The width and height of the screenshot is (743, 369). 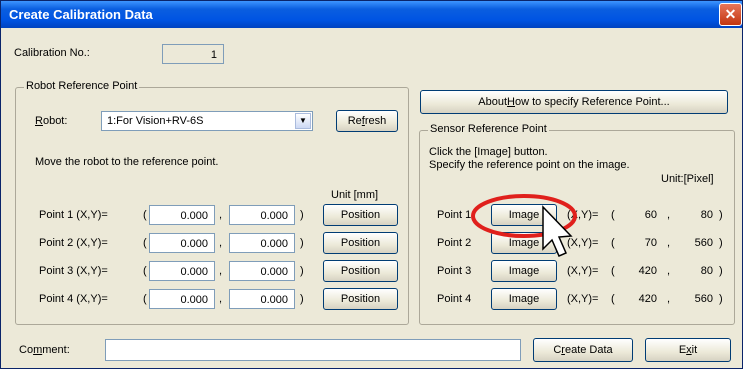 What do you see at coordinates (360, 299) in the screenshot?
I see `position-button-4: Position` at bounding box center [360, 299].